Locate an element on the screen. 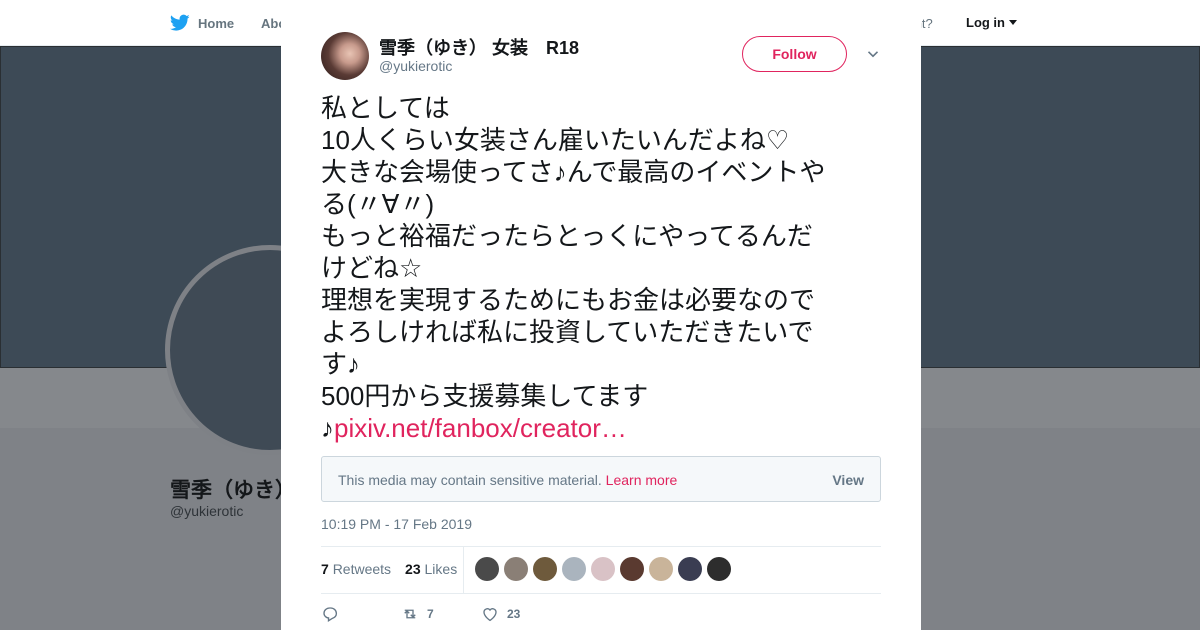  tweet-text-line: 500円から支援募集してます is located at coordinates (485, 396).